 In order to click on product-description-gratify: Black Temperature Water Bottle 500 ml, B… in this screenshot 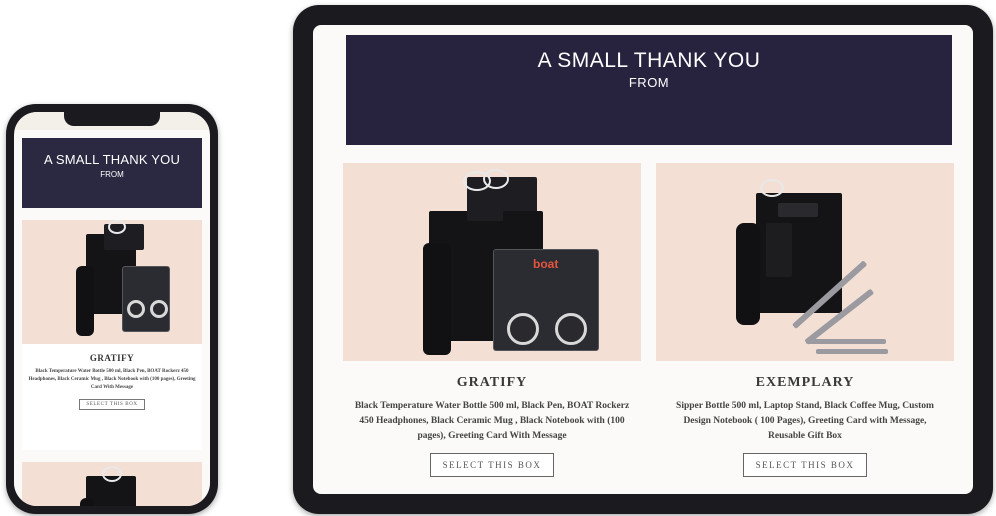, I will do `click(492, 421)`.